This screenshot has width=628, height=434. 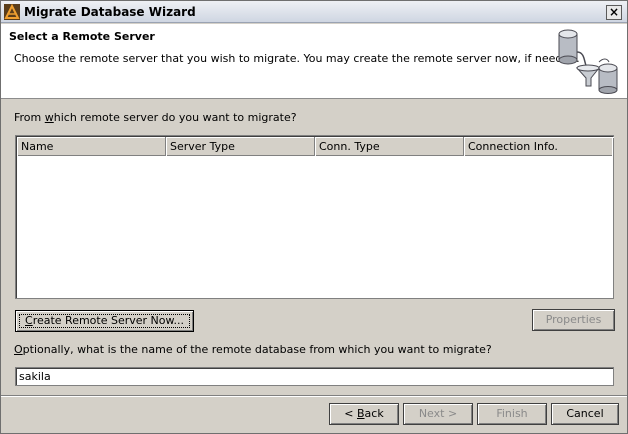 What do you see at coordinates (240, 146) in the screenshot?
I see `column-header-server-type: Server Type` at bounding box center [240, 146].